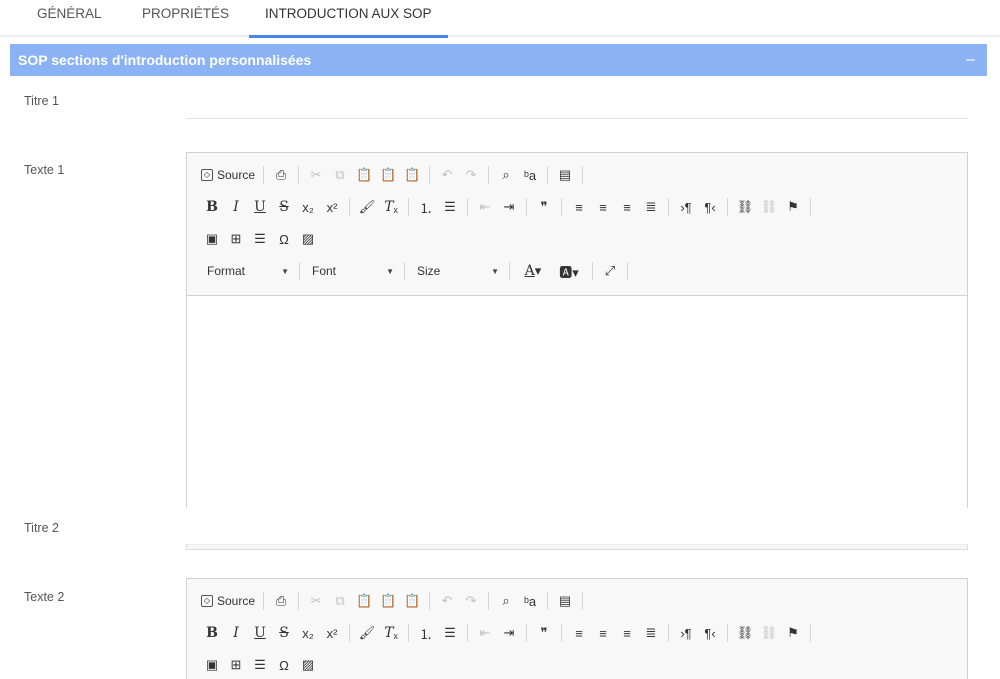 The image size is (1000, 679). I want to click on titre1-input, so click(577, 106).